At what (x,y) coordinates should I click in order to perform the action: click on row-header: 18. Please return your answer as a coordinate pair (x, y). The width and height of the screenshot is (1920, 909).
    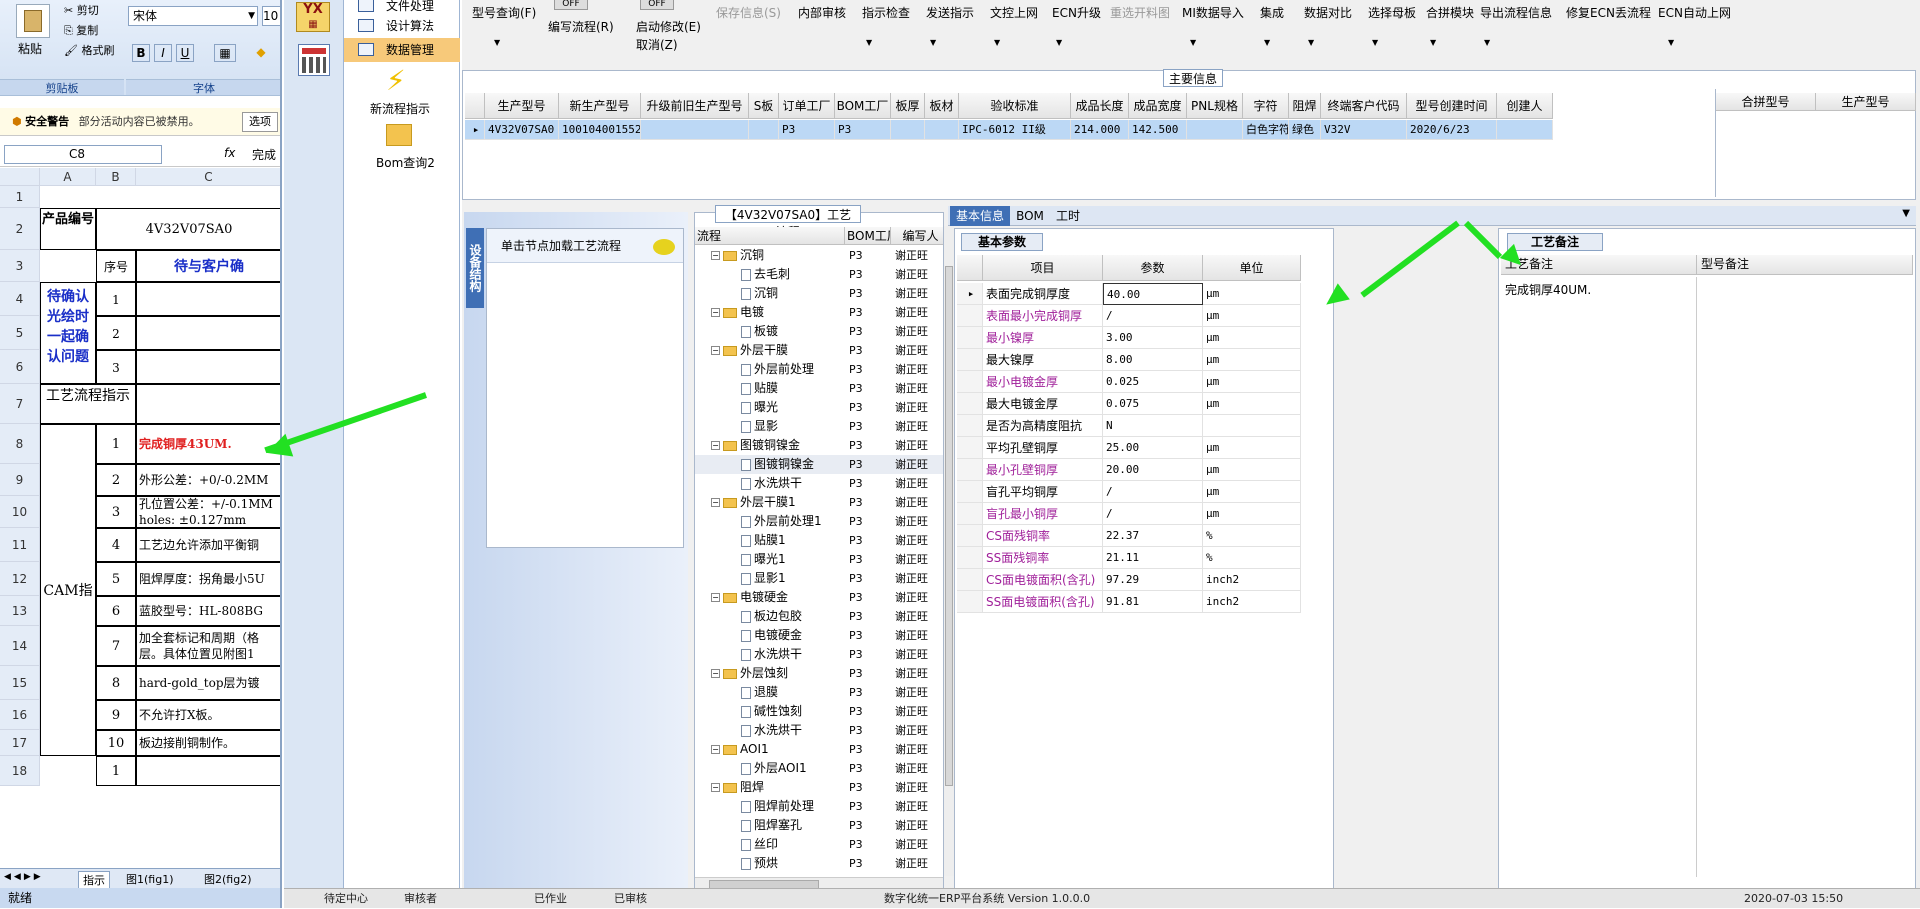
    Looking at the image, I should click on (20, 771).